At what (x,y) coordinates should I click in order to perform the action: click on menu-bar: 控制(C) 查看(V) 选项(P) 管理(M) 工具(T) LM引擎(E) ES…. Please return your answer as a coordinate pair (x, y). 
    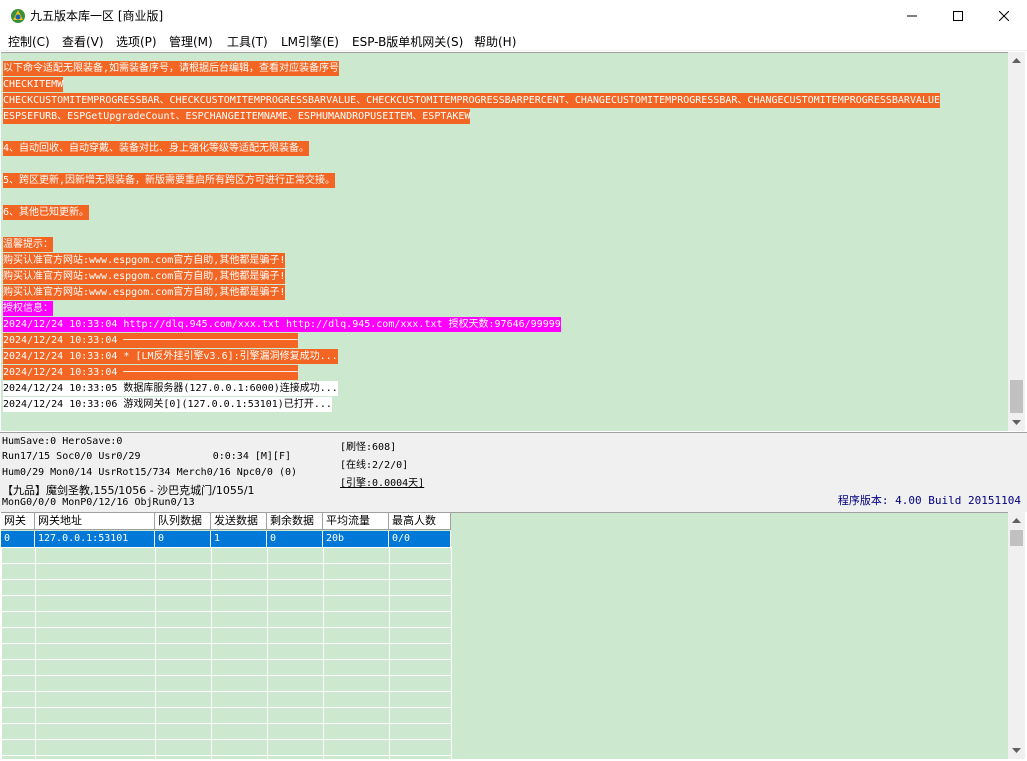
    Looking at the image, I should click on (513, 41).